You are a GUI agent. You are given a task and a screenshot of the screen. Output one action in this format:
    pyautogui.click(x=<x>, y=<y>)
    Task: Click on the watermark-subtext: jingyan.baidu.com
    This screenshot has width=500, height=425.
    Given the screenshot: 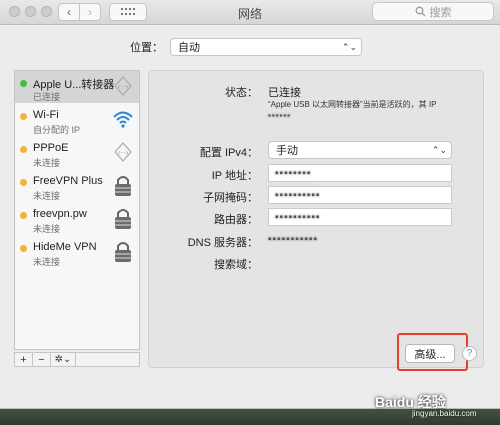 What is the action you would take?
    pyautogui.click(x=444, y=413)
    